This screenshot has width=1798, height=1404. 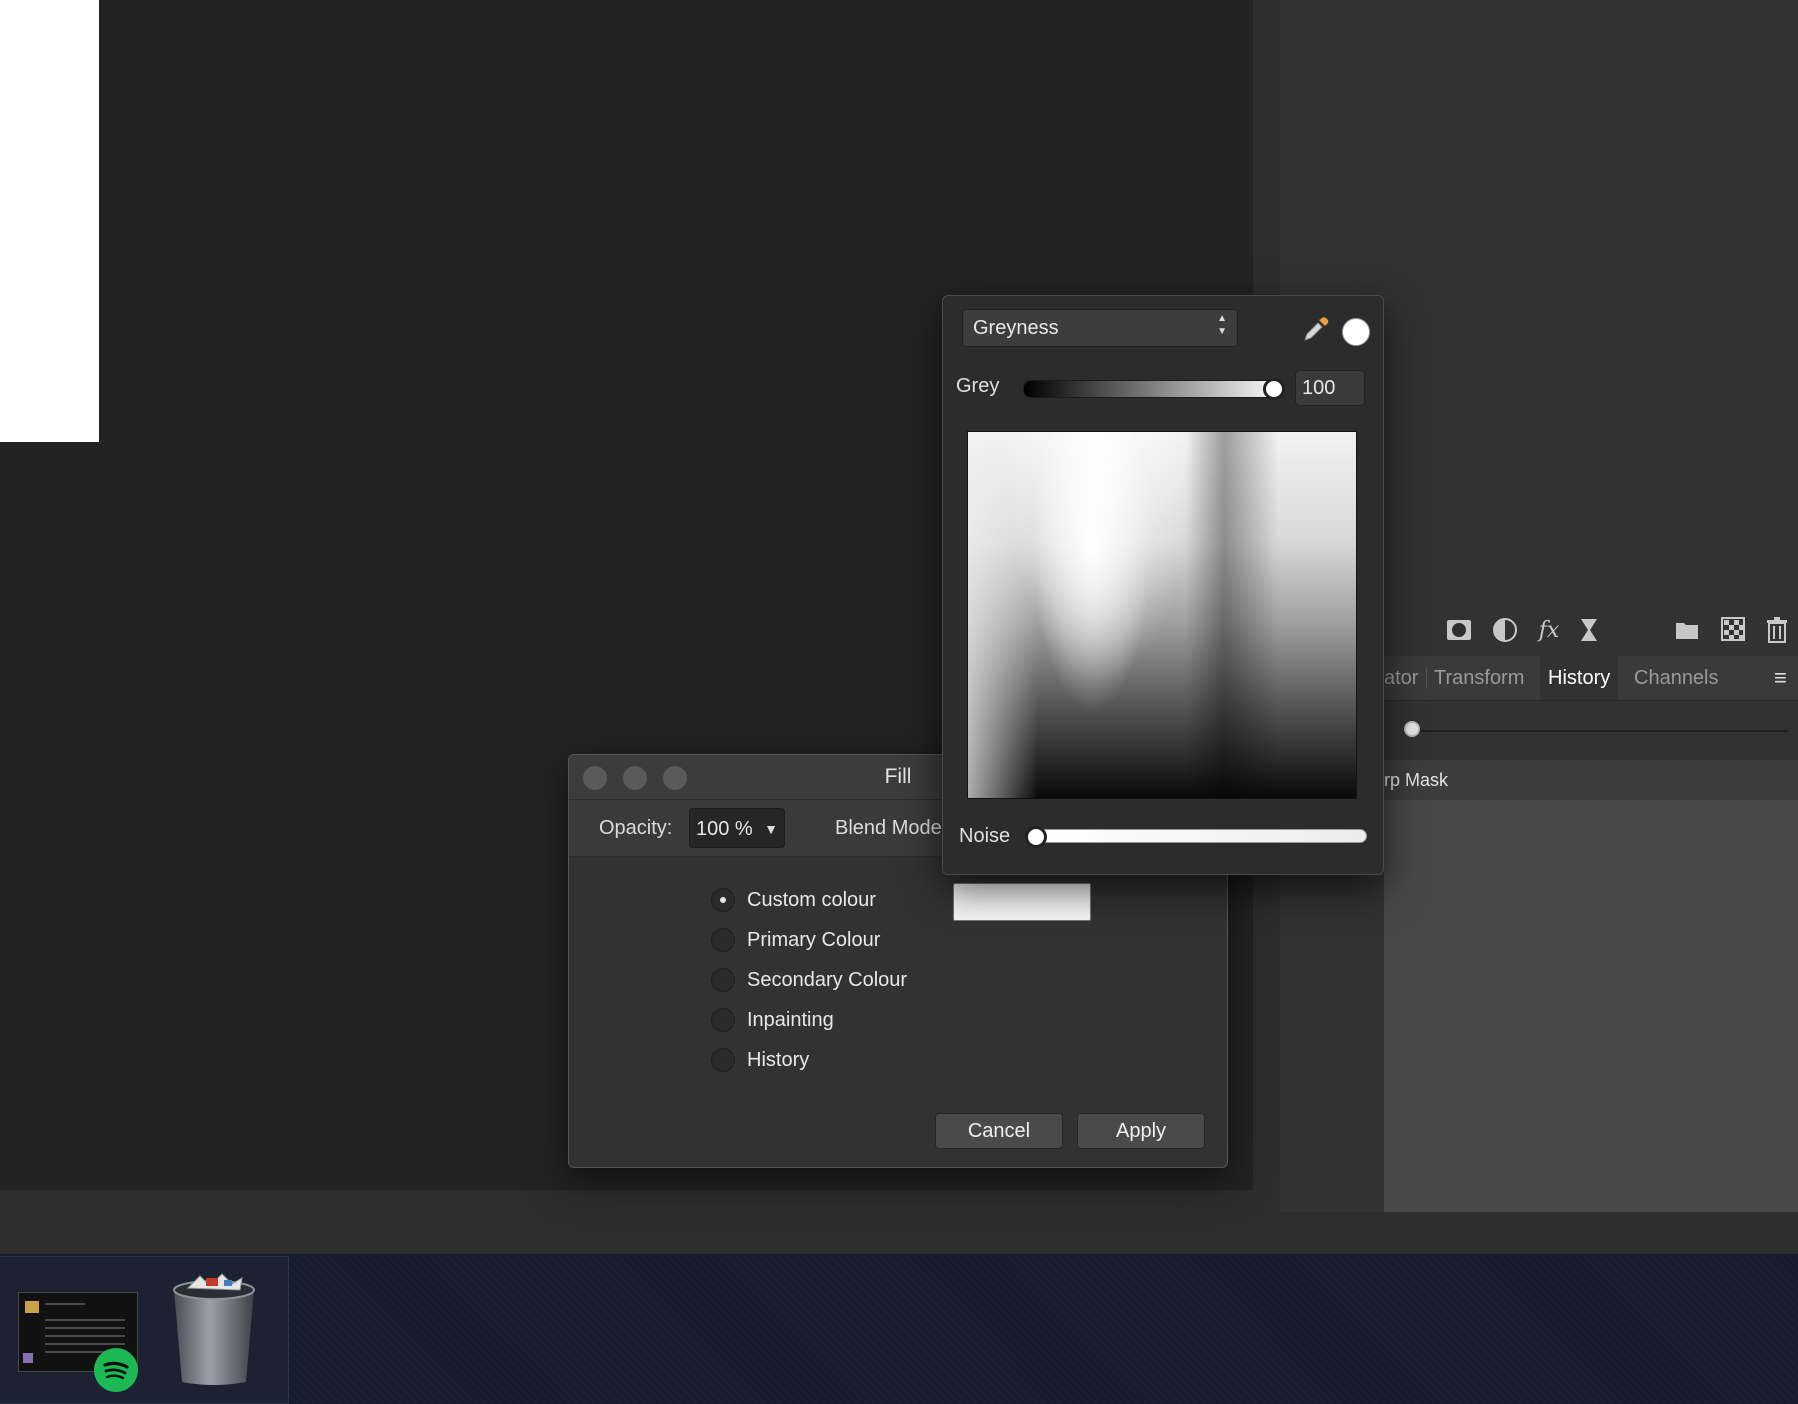 I want to click on noise-label: Noise, so click(x=985, y=836).